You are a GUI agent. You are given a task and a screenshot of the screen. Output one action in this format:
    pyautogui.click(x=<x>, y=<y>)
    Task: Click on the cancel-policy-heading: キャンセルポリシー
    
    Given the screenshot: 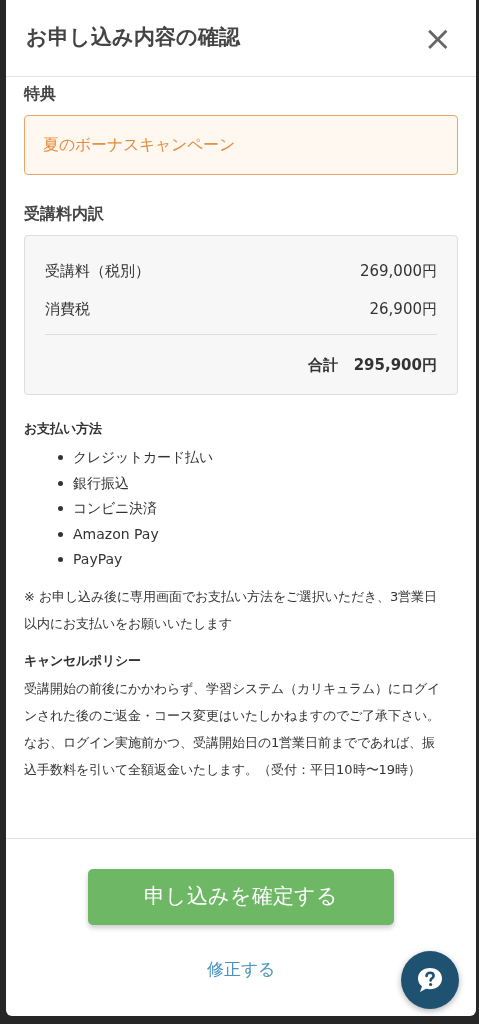 What is the action you would take?
    pyautogui.click(x=83, y=660)
    